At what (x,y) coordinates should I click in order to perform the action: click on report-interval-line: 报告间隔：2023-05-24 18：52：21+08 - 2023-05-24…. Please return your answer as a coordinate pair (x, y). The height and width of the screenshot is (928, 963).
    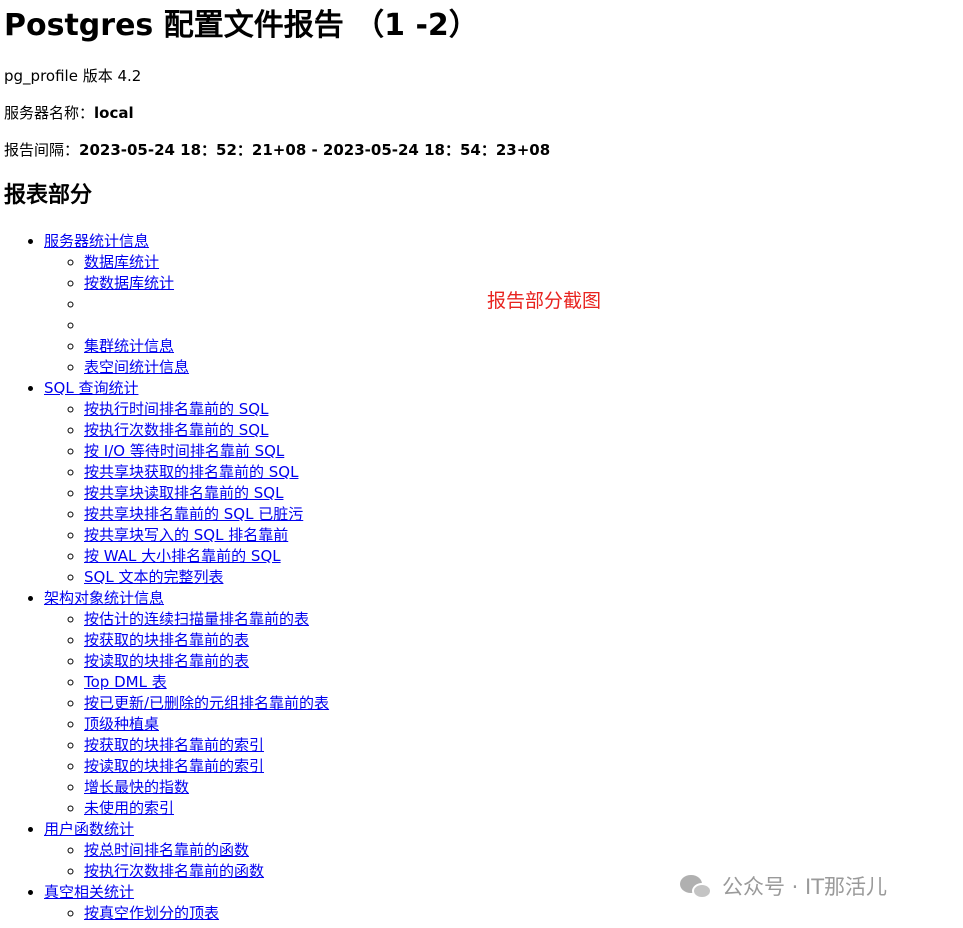
    Looking at the image, I should click on (277, 150).